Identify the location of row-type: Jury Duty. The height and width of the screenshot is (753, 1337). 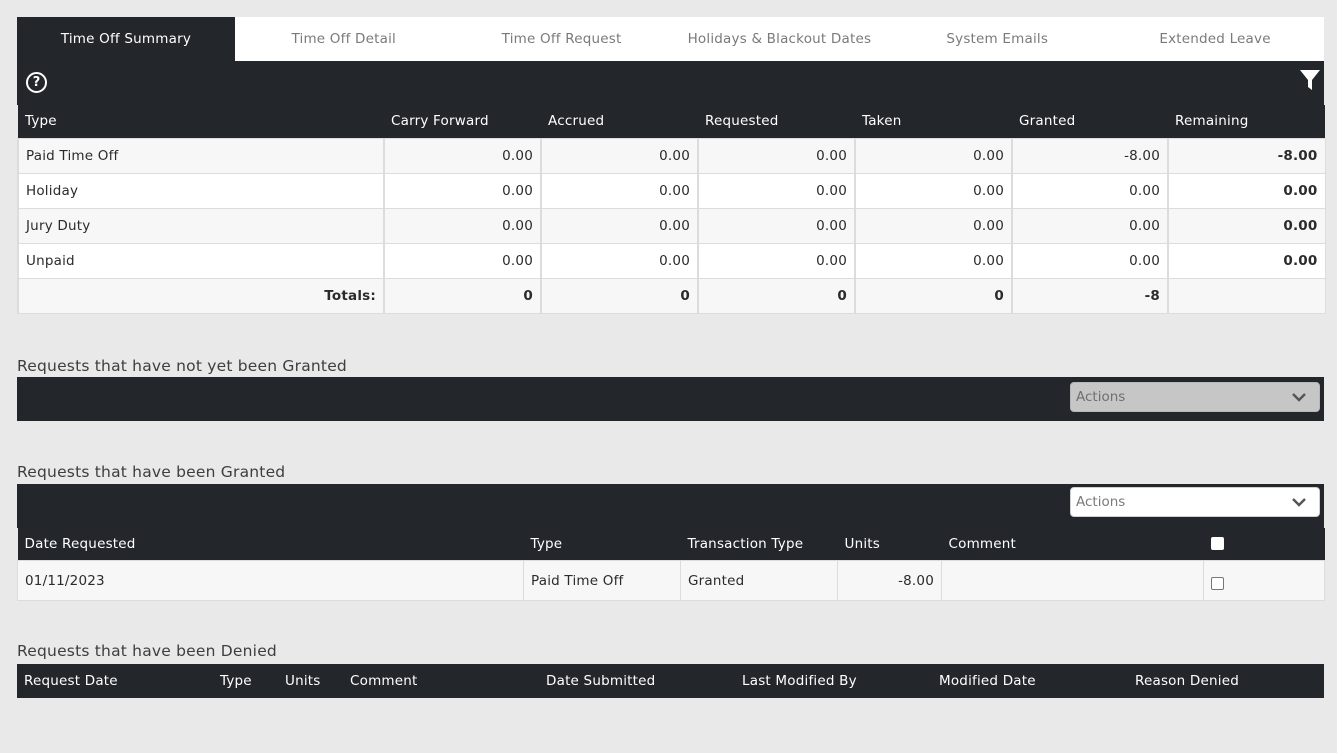
(201, 225).